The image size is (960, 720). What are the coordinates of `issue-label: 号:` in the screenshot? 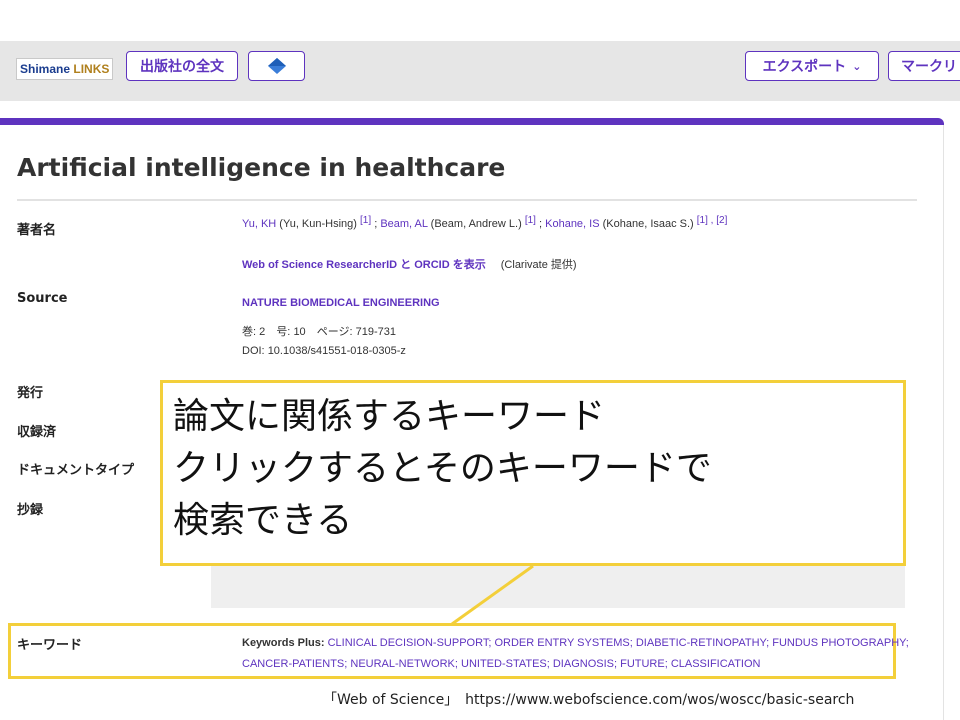 It's located at (283, 332).